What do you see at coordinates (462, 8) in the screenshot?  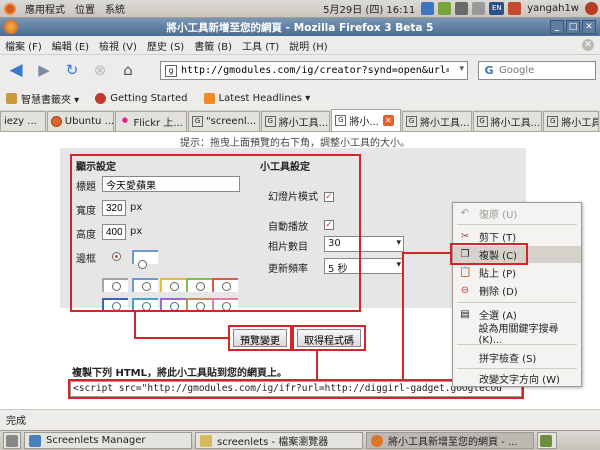 I see `network-icon` at bounding box center [462, 8].